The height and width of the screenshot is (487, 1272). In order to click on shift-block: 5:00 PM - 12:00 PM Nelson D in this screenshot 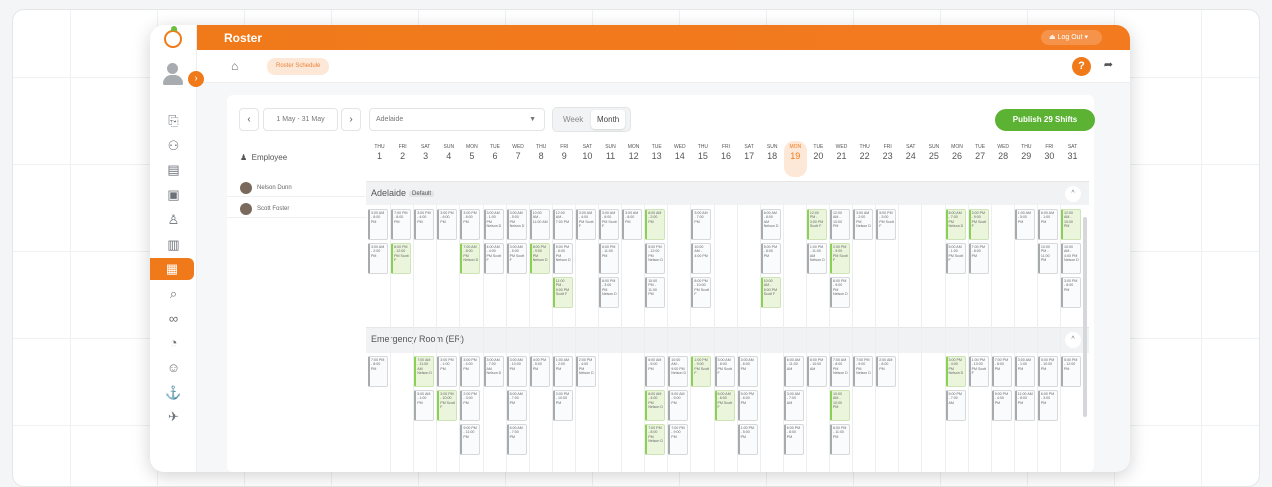, I will do `click(655, 258)`.